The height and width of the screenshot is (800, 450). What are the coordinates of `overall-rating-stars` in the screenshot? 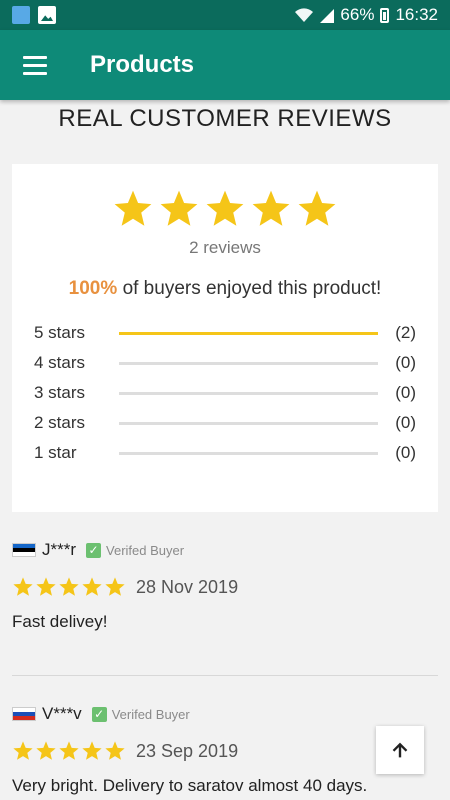 It's located at (225, 209).